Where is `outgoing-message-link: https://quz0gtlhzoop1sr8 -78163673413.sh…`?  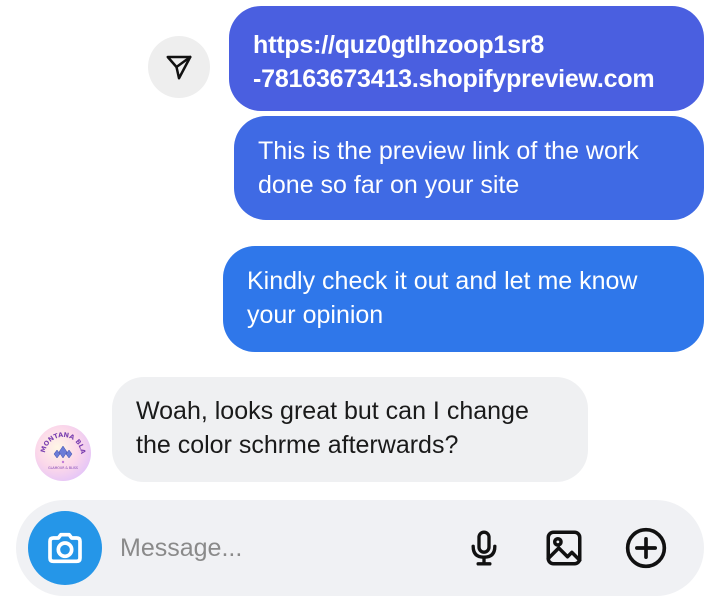
outgoing-message-link: https://quz0gtlhzoop1sr8 -78163673413.sh… is located at coordinates (466, 58).